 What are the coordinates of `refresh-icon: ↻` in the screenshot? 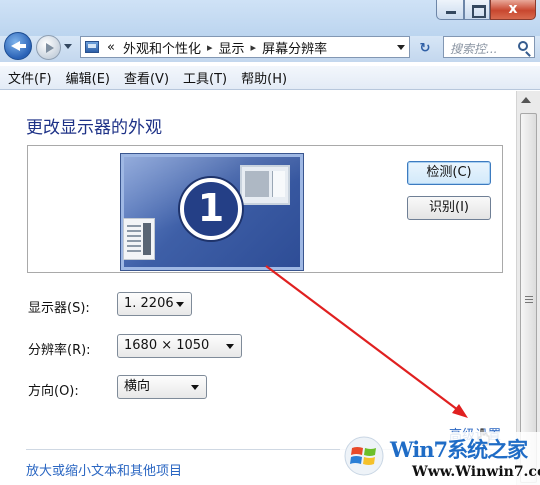 It's located at (425, 48).